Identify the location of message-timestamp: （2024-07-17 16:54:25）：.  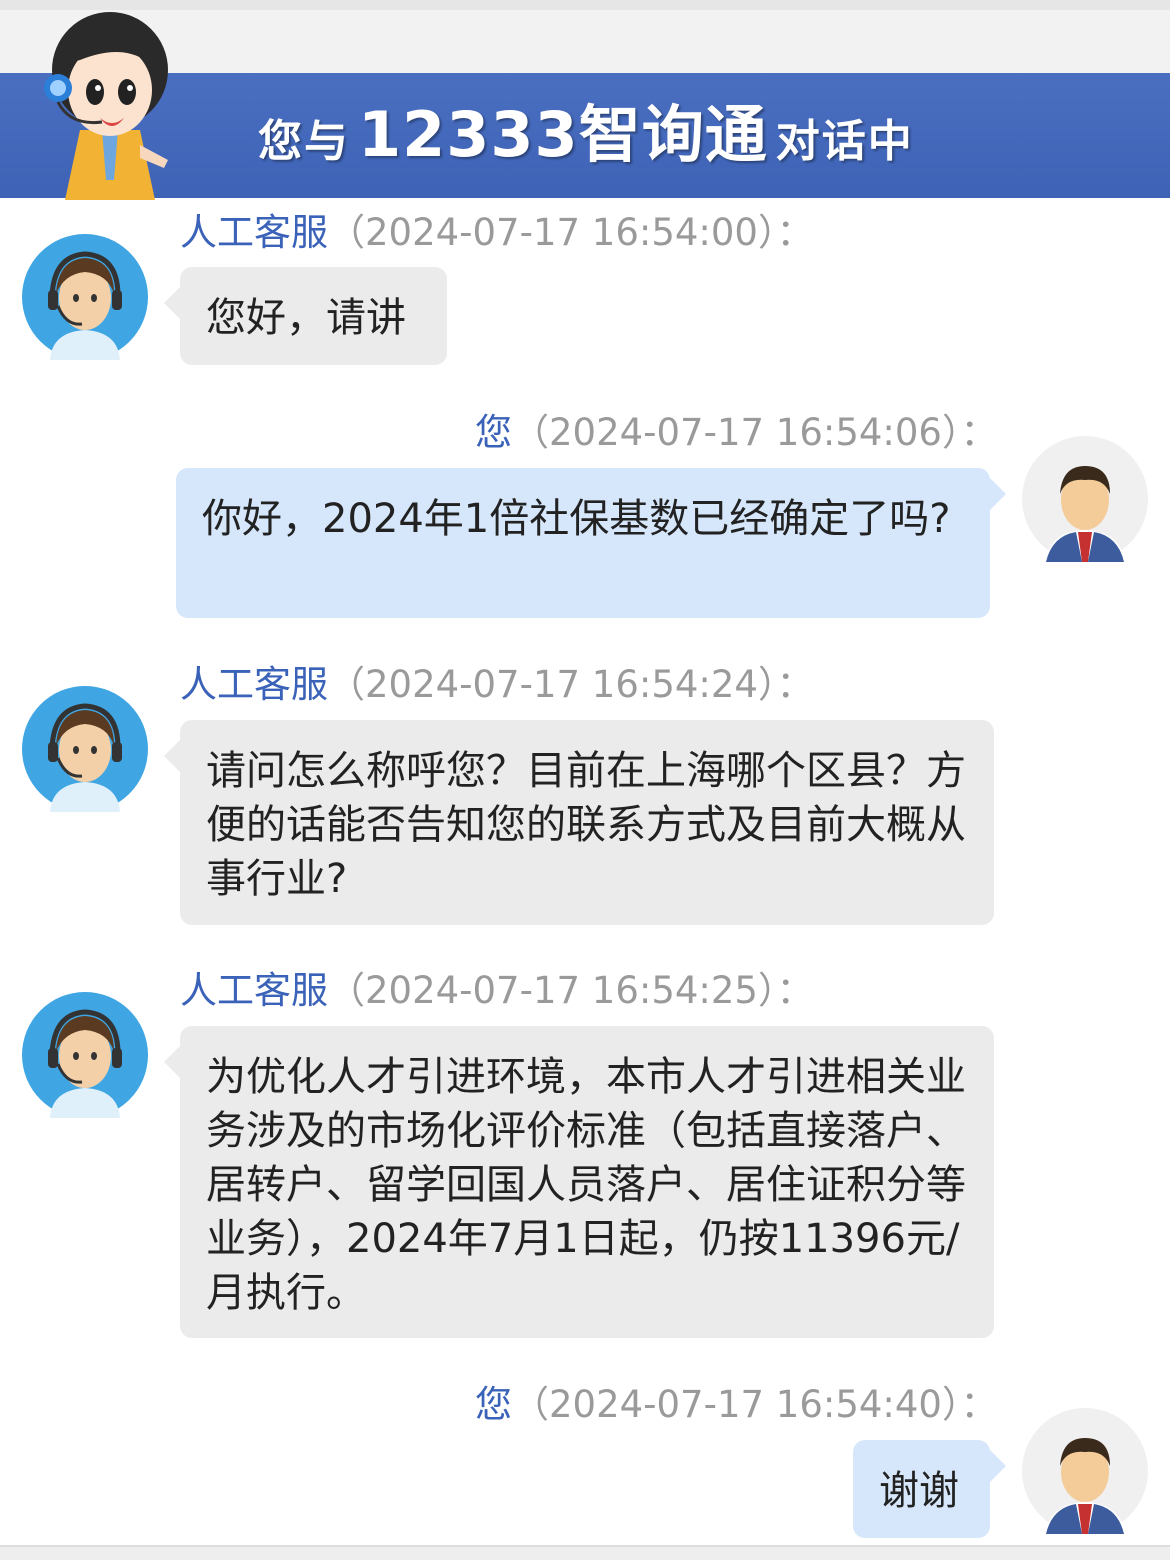
(571, 990).